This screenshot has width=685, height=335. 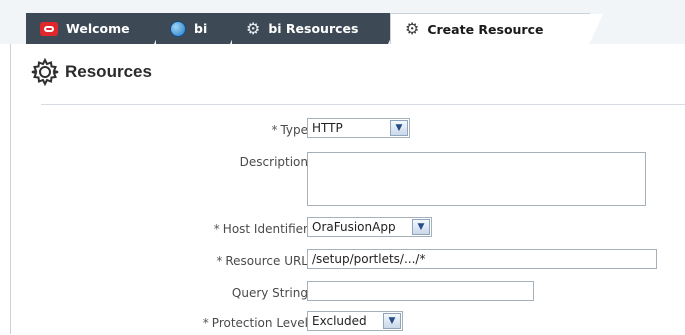 What do you see at coordinates (313, 28) in the screenshot?
I see `tab-label: bi Resources` at bounding box center [313, 28].